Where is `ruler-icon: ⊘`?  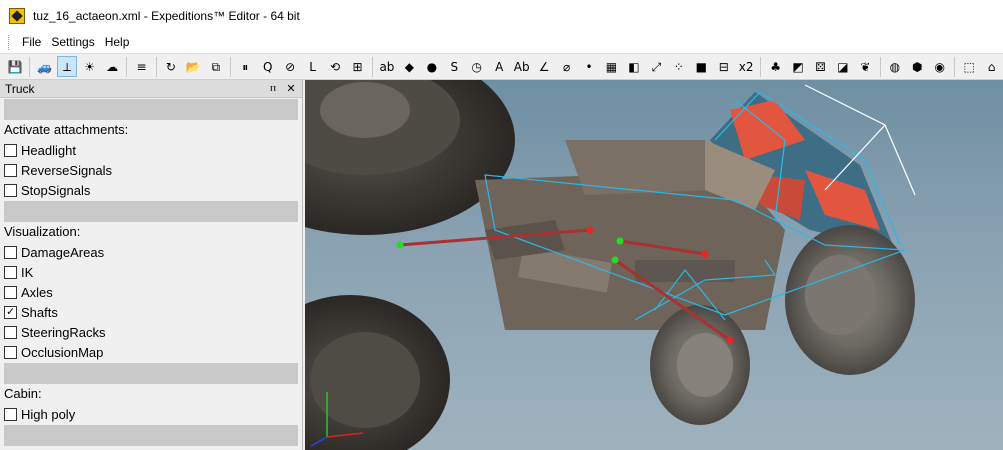
ruler-icon: ⊘ is located at coordinates (290, 66).